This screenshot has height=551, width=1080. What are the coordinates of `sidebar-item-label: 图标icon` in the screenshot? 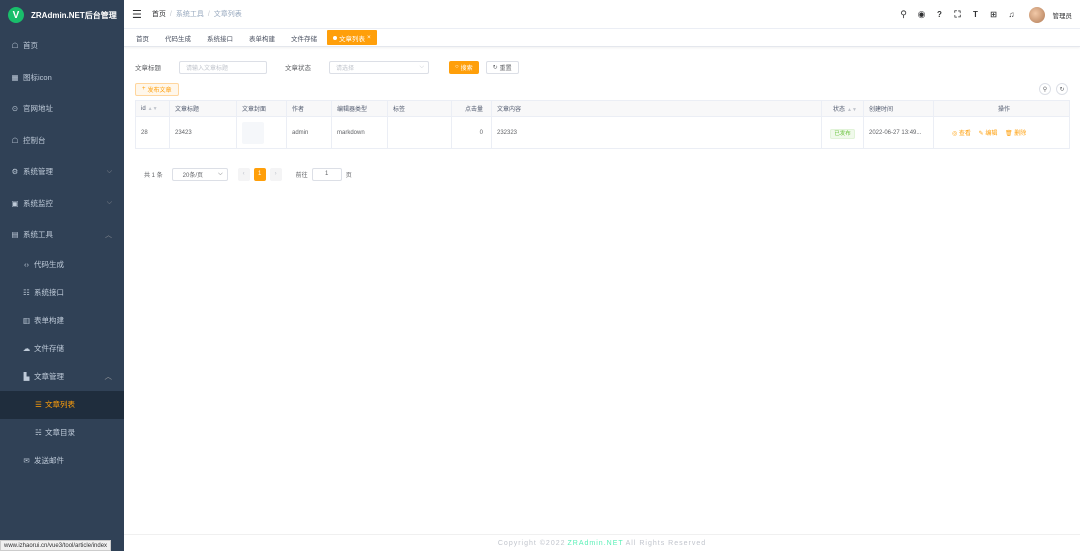 It's located at (37, 77).